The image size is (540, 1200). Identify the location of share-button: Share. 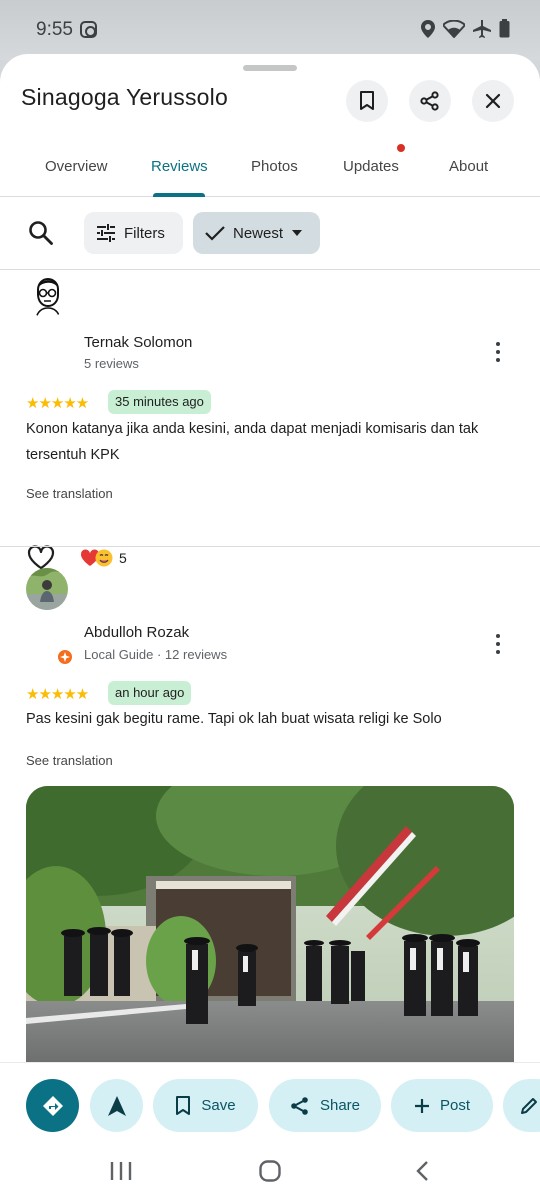
(325, 1105).